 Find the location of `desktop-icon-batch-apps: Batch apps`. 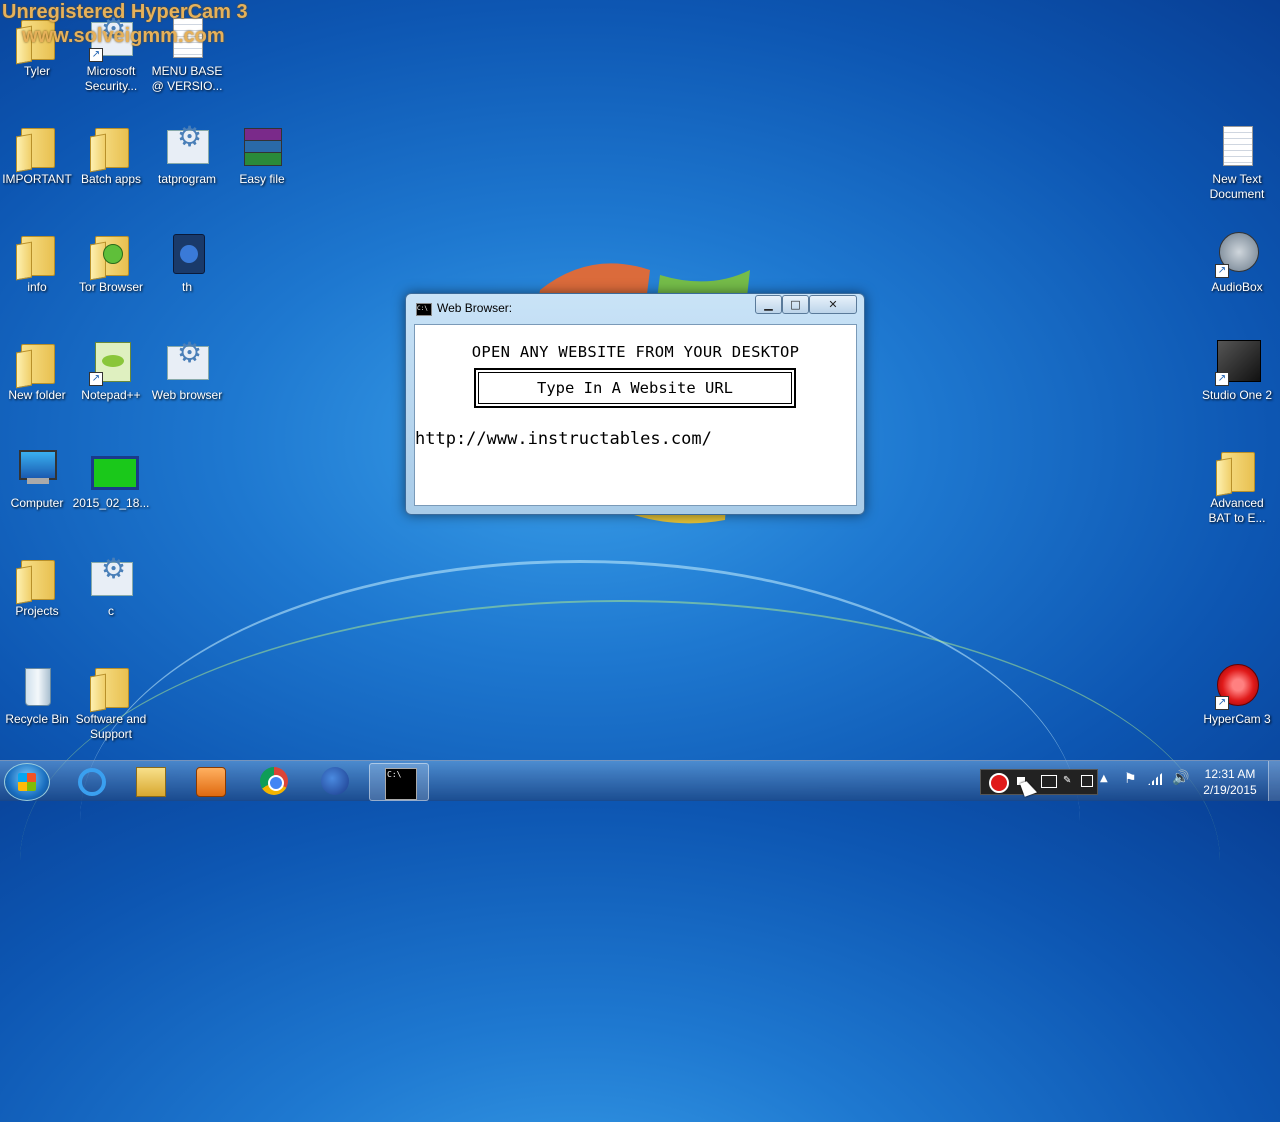

desktop-icon-batch-apps: Batch apps is located at coordinates (111, 154).